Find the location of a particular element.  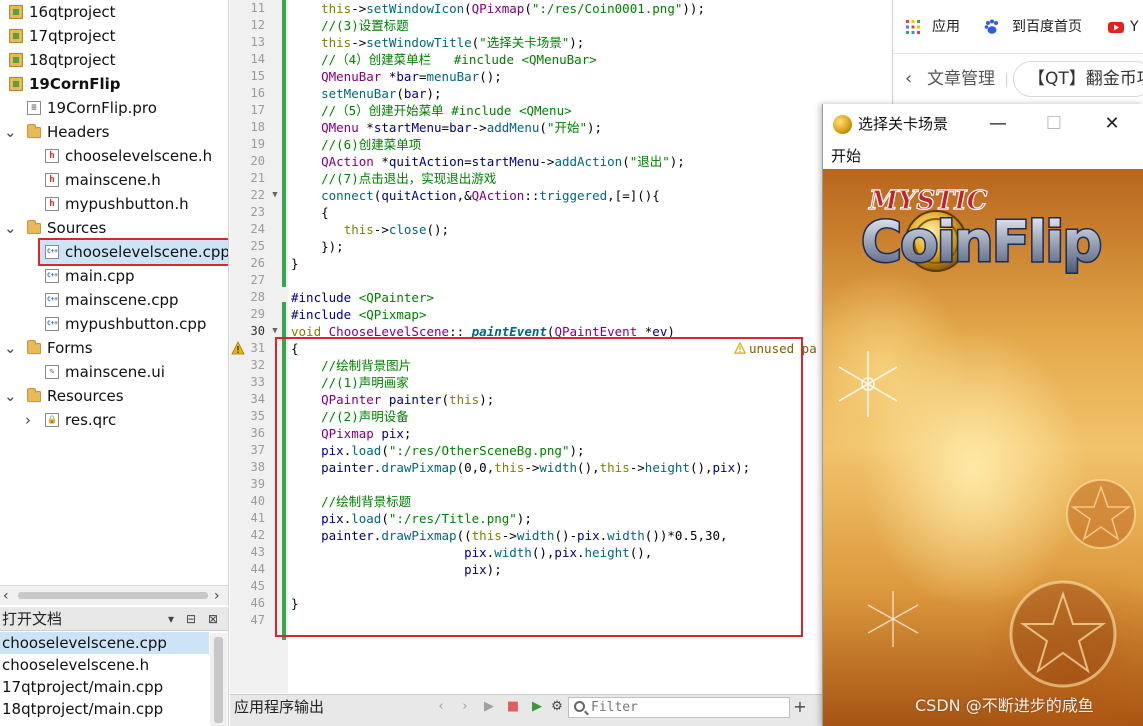

tree-item: 19CornFlip is located at coordinates (114, 84).